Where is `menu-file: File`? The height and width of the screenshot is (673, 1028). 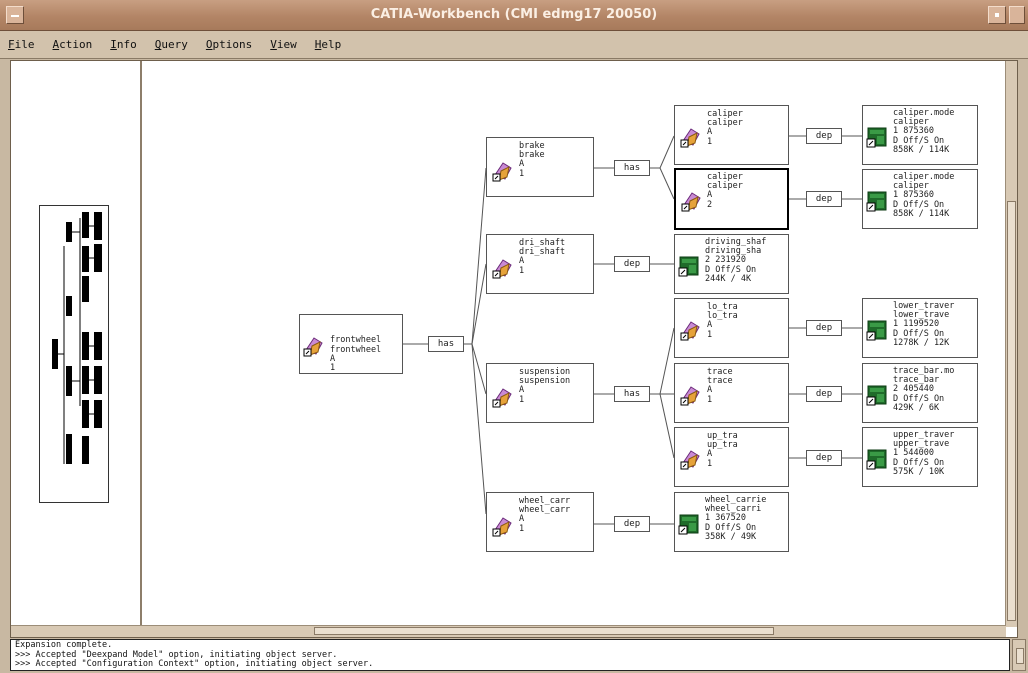
menu-file: File is located at coordinates (21, 44).